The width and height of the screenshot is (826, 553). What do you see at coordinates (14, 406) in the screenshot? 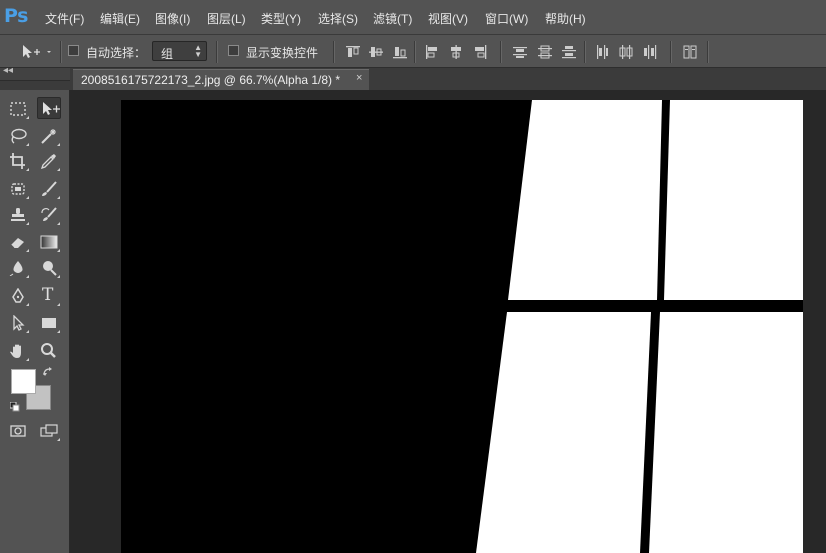
I see `default-colors-icon` at bounding box center [14, 406].